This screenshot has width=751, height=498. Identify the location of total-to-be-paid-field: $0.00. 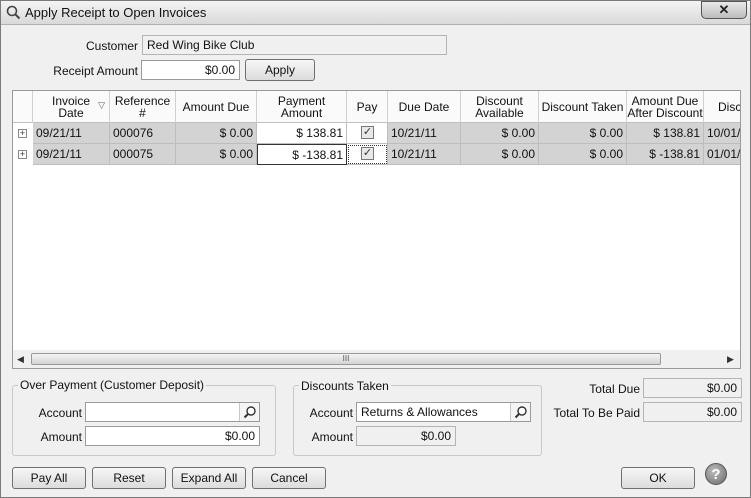
(692, 412).